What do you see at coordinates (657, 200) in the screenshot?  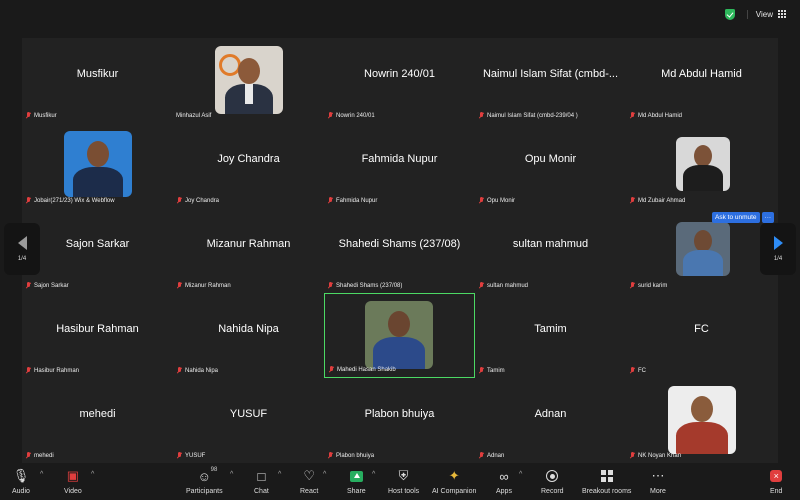 I see `participant-label: Md Zubair Ahmad` at bounding box center [657, 200].